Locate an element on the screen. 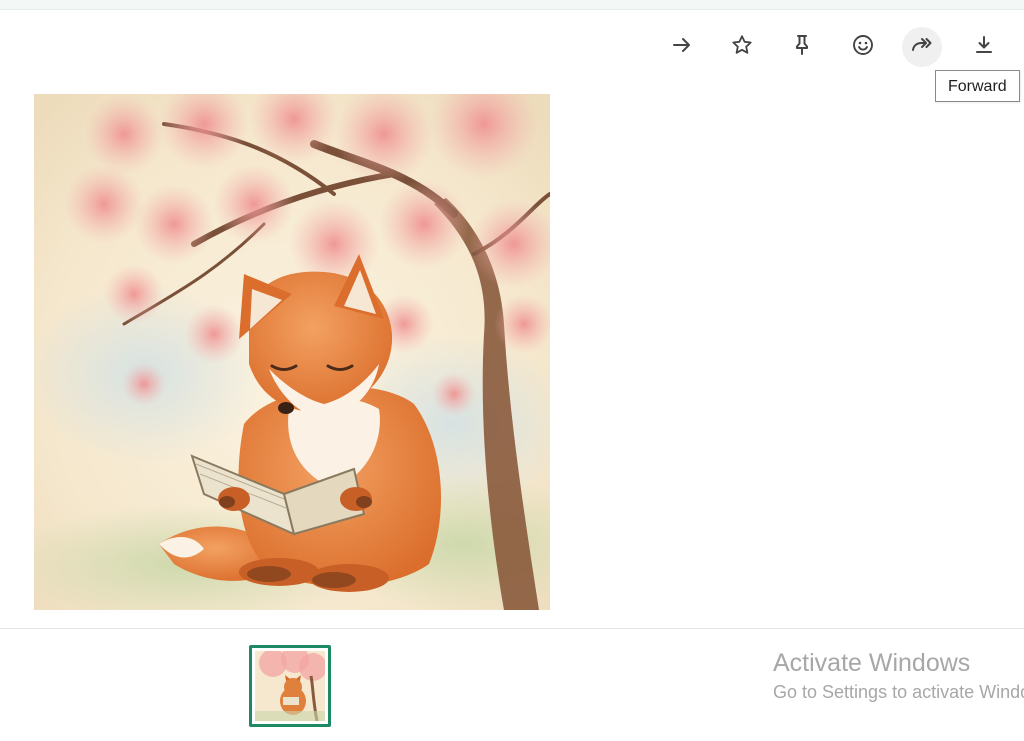  arrow-right-icon is located at coordinates (682, 47).